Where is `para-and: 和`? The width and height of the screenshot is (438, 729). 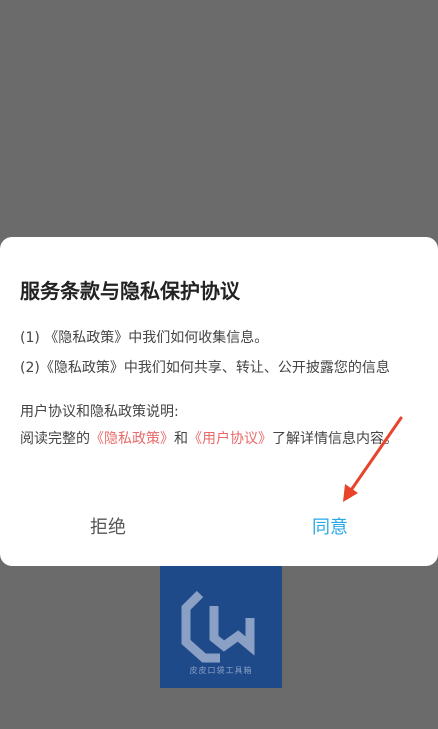
para-and: 和 is located at coordinates (181, 439).